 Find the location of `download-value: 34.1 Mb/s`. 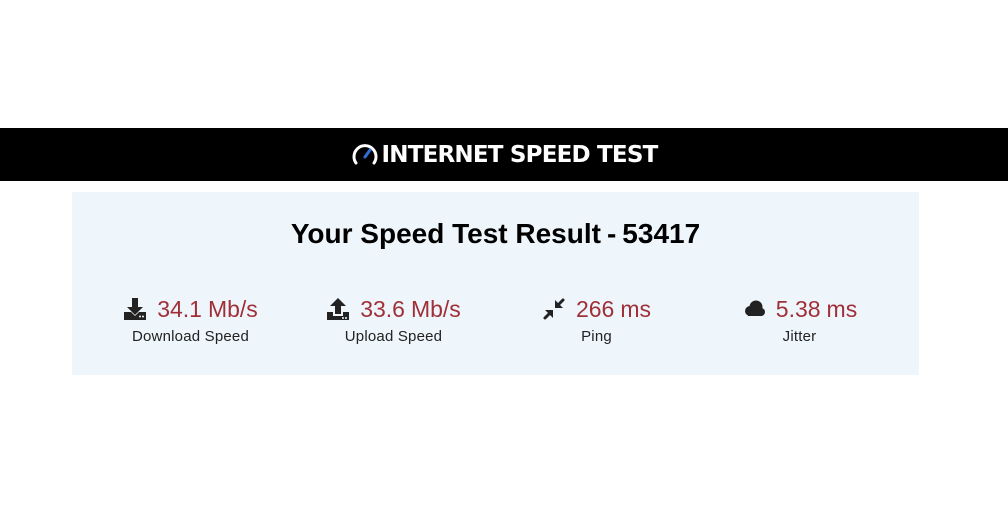

download-value: 34.1 Mb/s is located at coordinates (207, 308).